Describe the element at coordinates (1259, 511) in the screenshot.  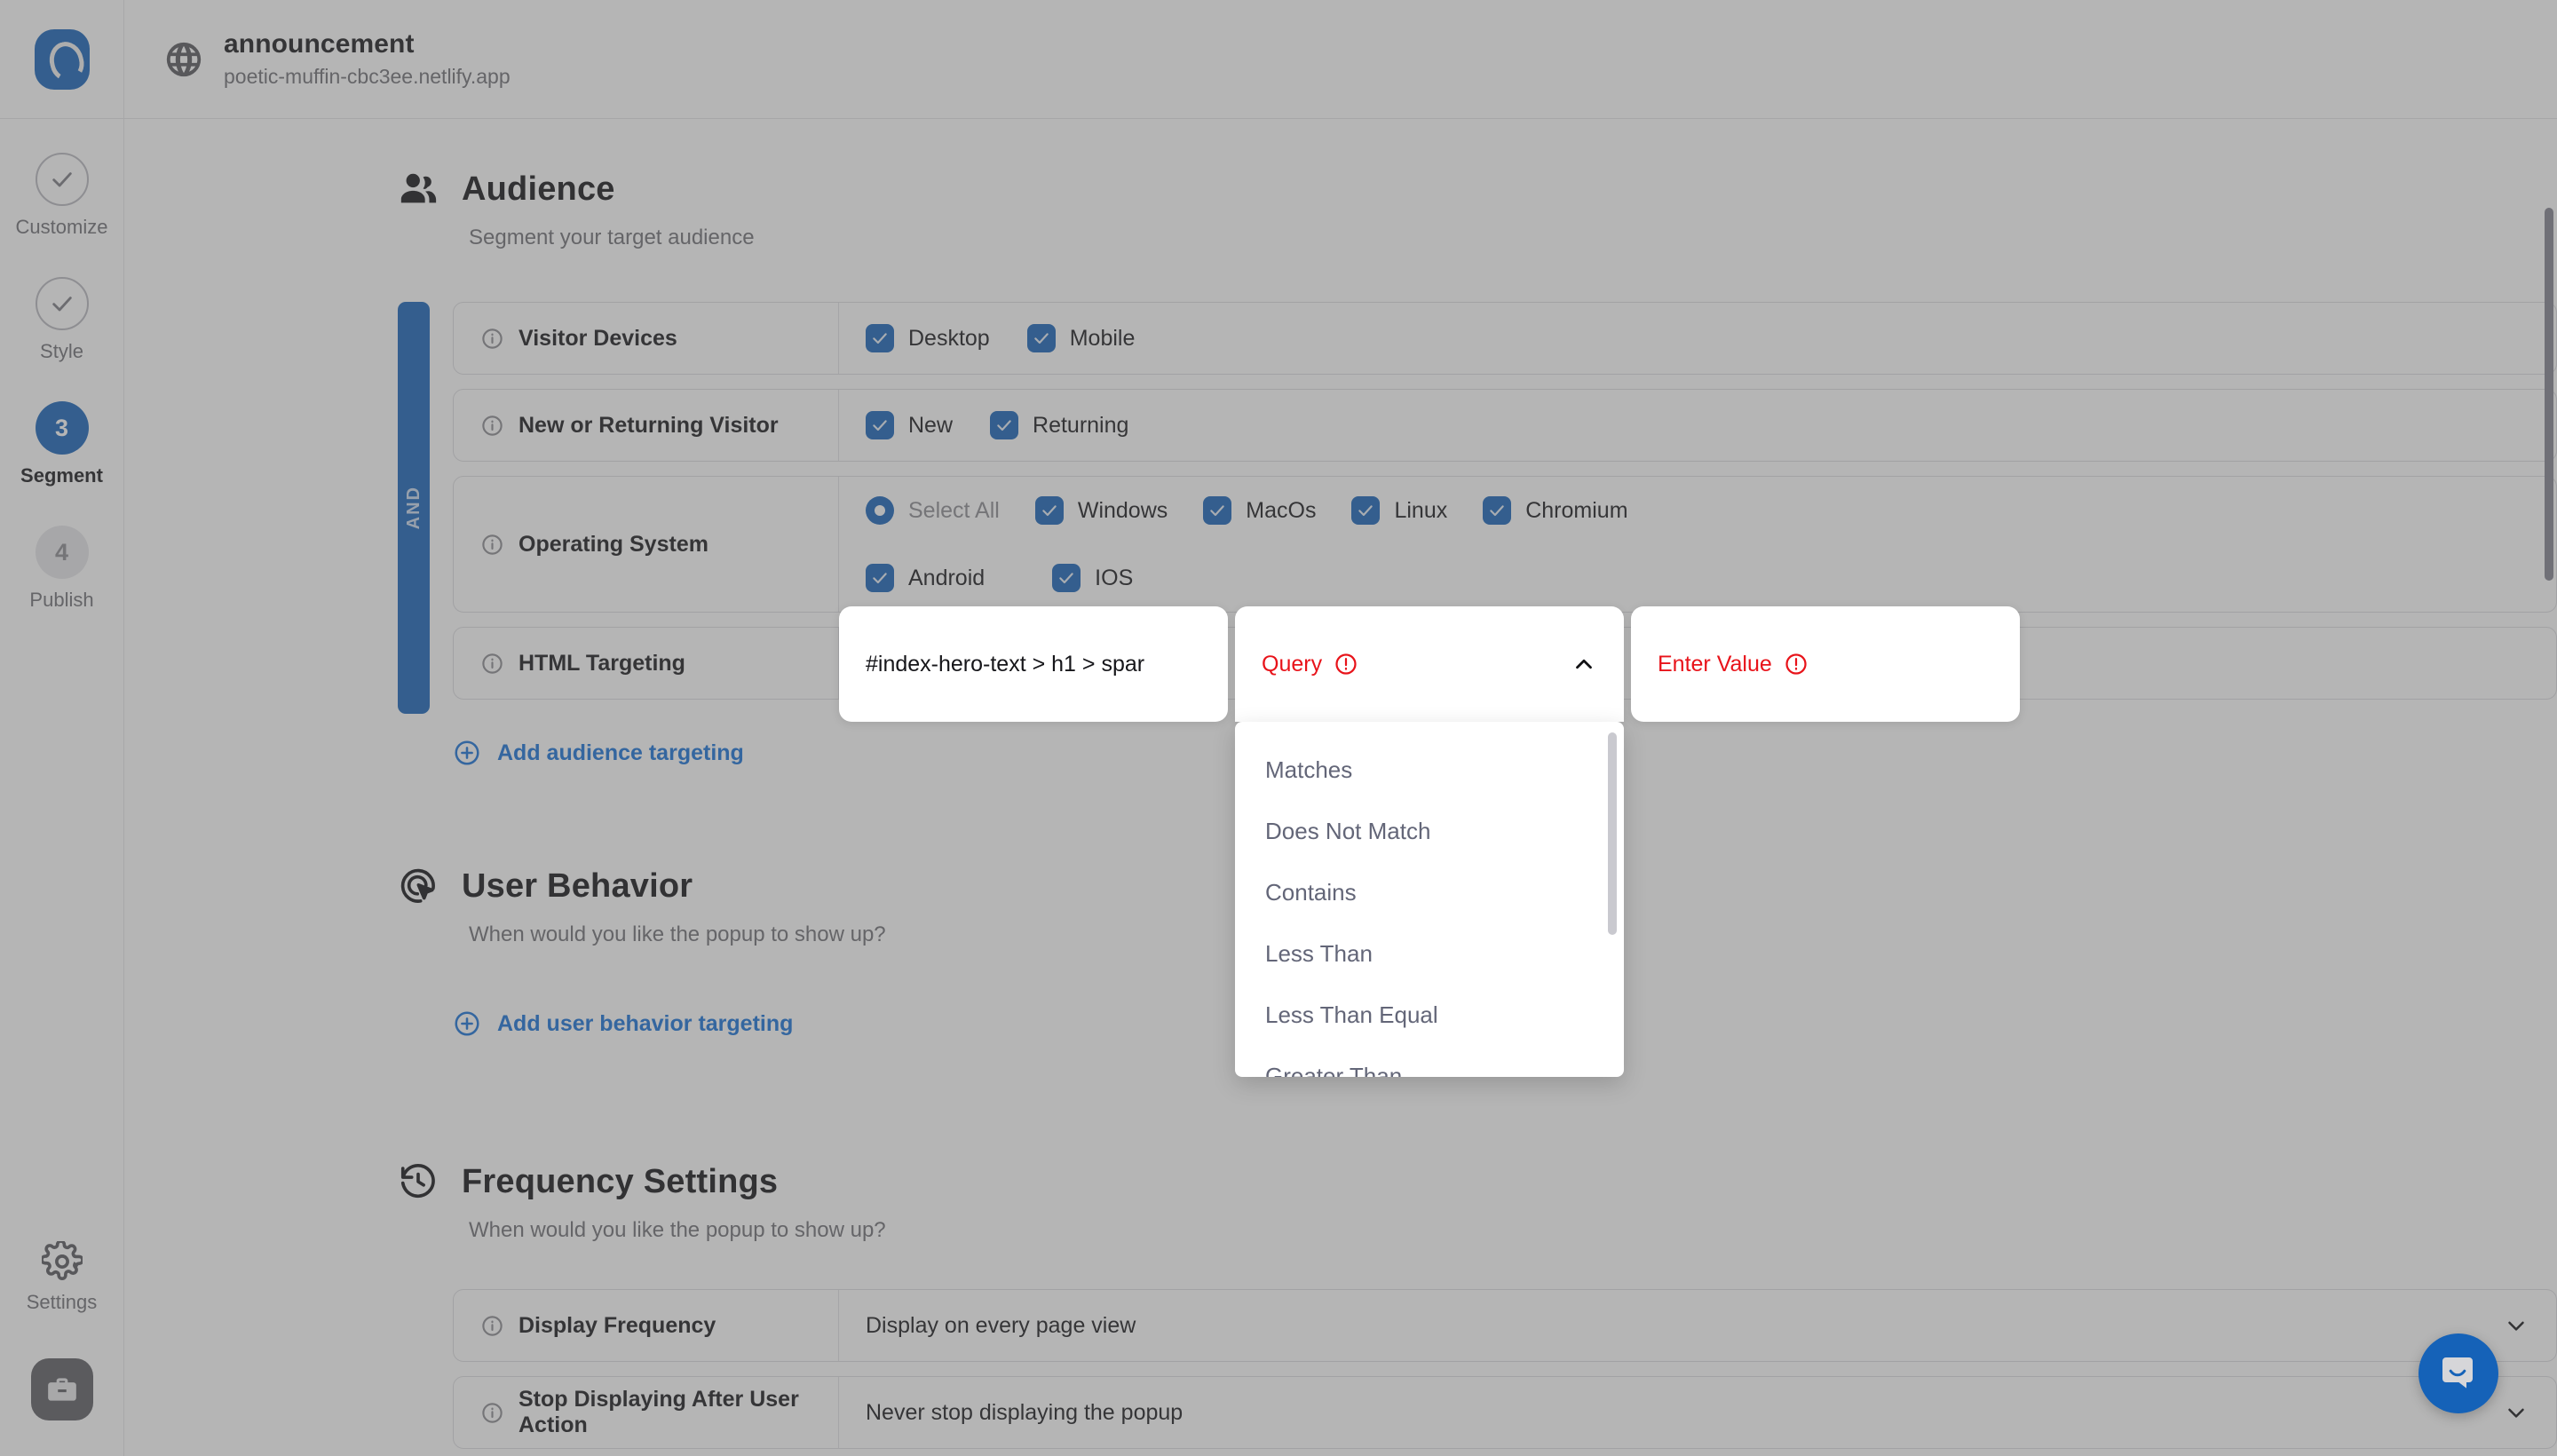
I see `checkbox-macos: MacOs` at that location.